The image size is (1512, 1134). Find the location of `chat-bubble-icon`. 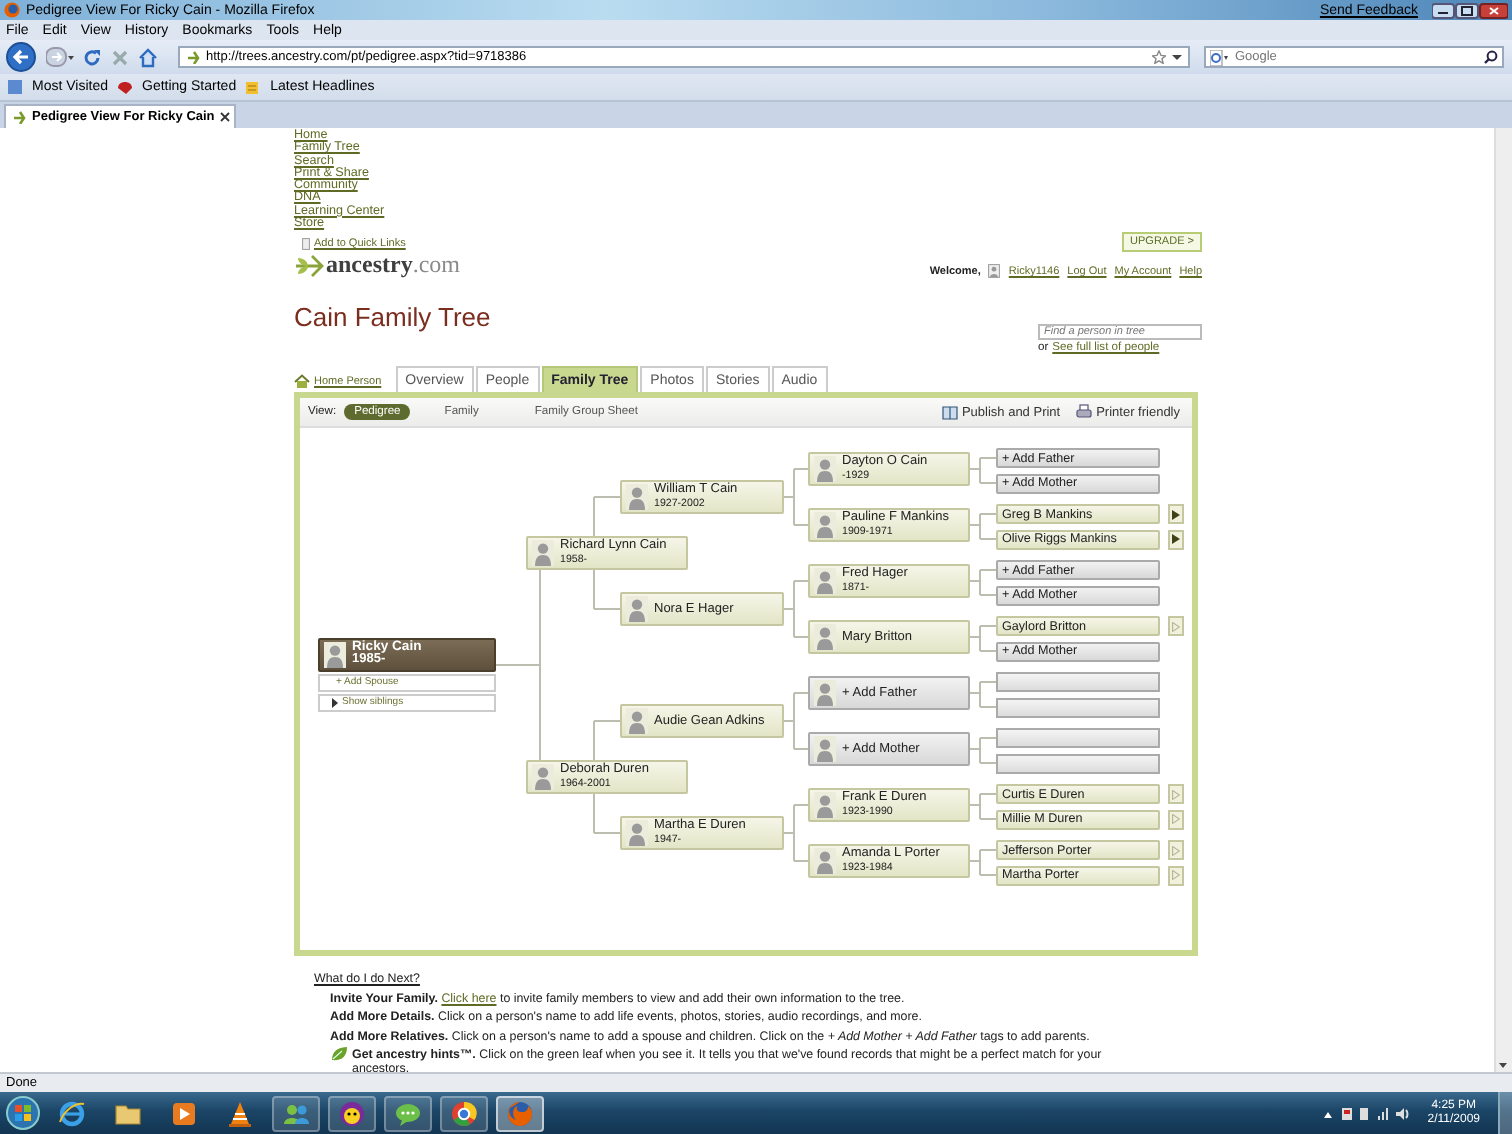

chat-bubble-icon is located at coordinates (408, 1113).